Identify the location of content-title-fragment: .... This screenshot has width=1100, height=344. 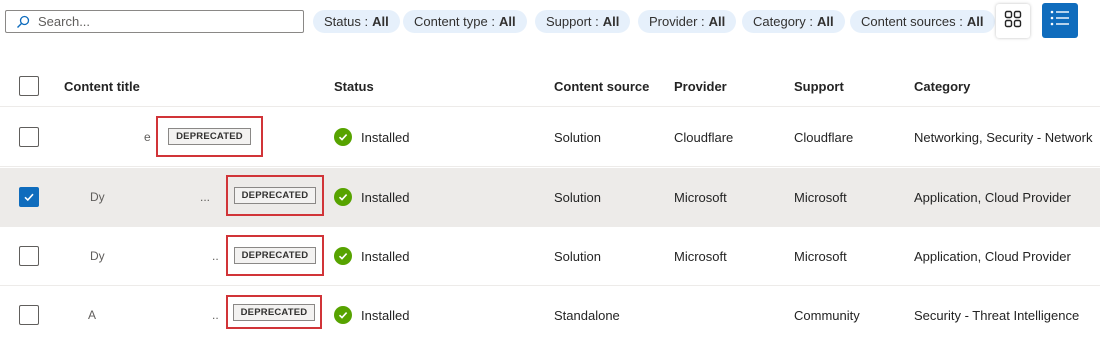
(205, 197).